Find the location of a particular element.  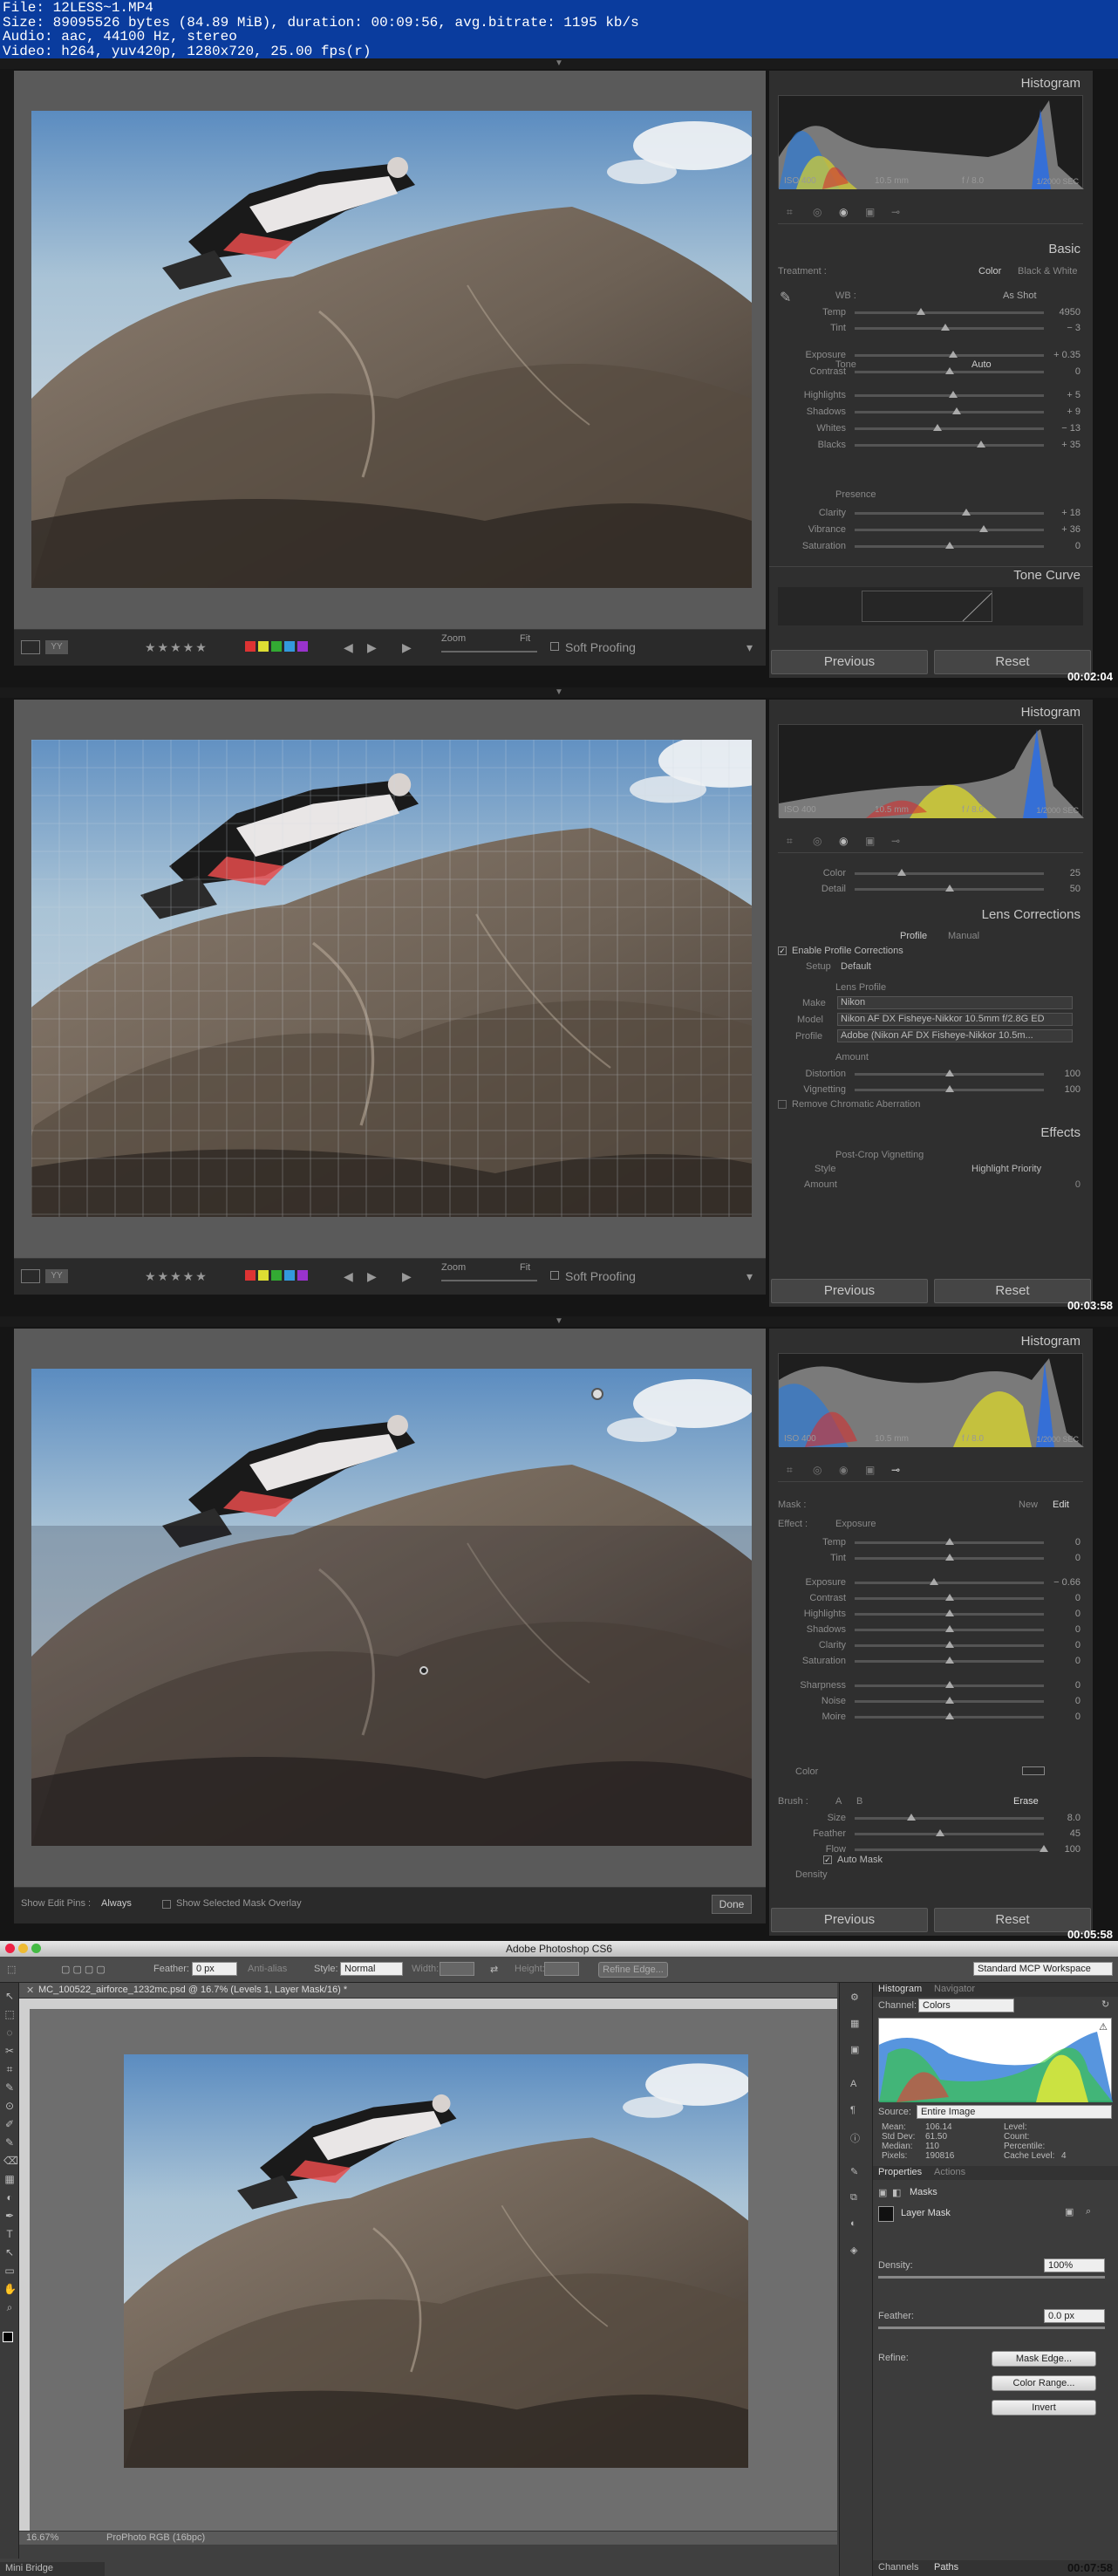

pixel-mask-icon: ▣ is located at coordinates (882, 2192).